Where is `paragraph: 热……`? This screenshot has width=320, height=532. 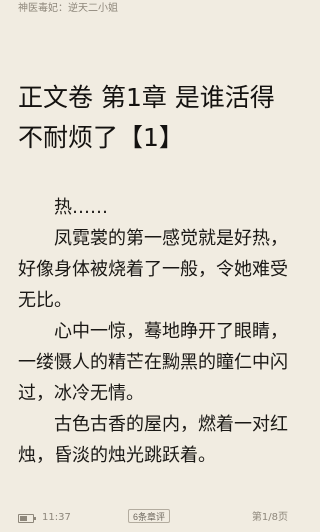
paragraph: 热…… is located at coordinates (81, 207).